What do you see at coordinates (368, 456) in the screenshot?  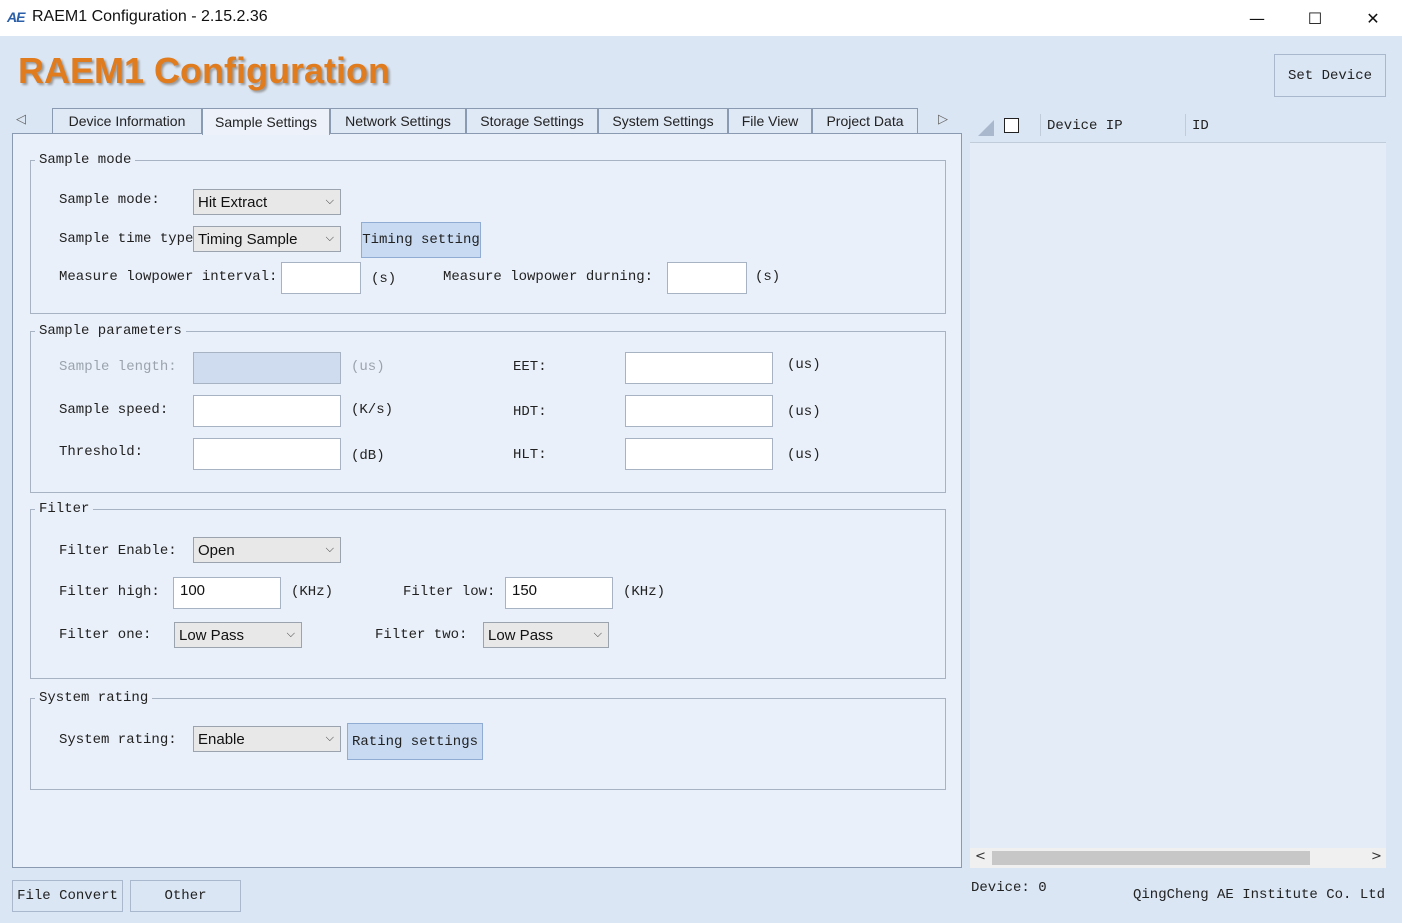 I see `threshold-unit: (dB)` at bounding box center [368, 456].